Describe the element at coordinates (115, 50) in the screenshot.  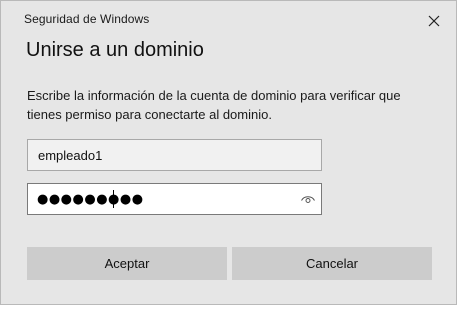
I see `dialog-heading: Unirse a un dominio` at that location.